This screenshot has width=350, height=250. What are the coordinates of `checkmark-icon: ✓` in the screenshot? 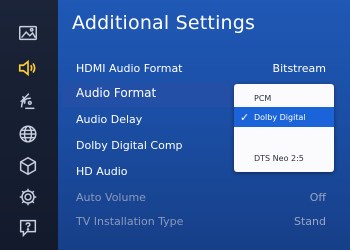 It's located at (245, 117).